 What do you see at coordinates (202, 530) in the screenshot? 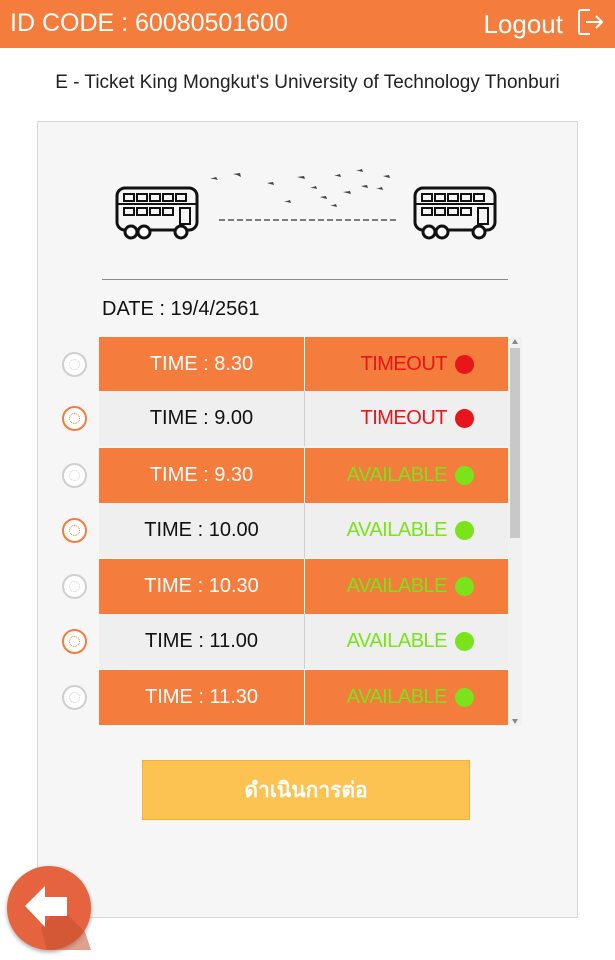
I see `time-label: TIME : 10.00` at bounding box center [202, 530].